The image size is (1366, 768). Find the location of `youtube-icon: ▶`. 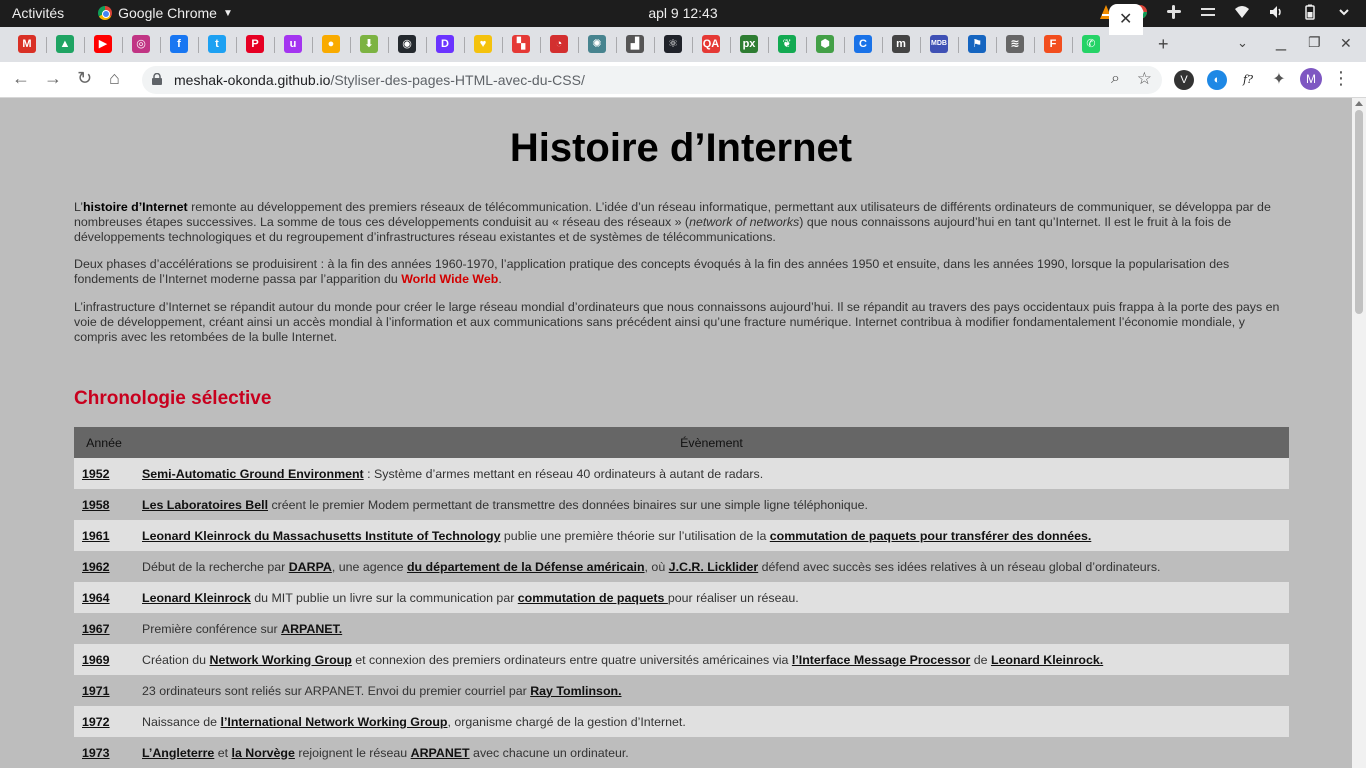

youtube-icon: ▶ is located at coordinates (103, 44).